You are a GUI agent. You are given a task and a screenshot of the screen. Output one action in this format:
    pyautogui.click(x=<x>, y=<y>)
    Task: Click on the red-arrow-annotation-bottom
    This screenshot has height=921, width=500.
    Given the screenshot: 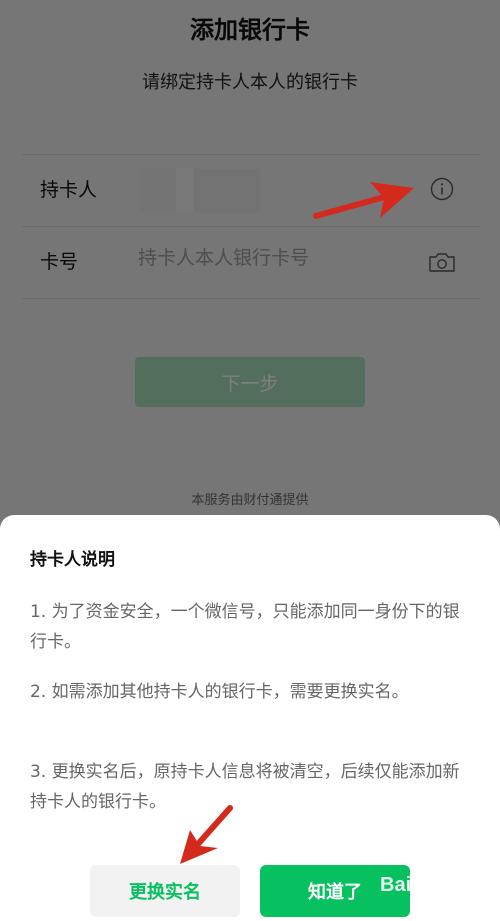 What is the action you would take?
    pyautogui.click(x=206, y=834)
    